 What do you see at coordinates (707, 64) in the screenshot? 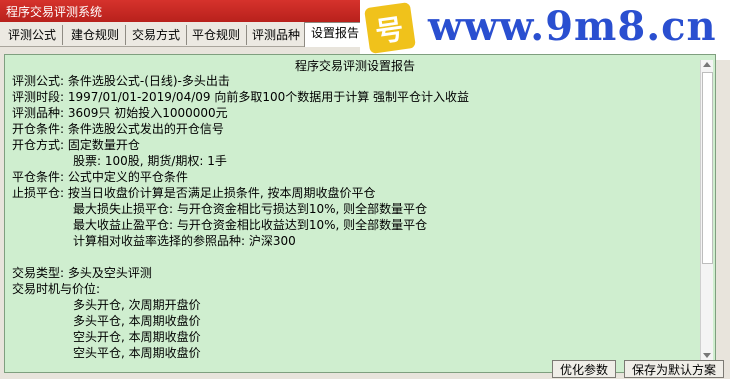
I see `scroll-up-arrow-icon` at bounding box center [707, 64].